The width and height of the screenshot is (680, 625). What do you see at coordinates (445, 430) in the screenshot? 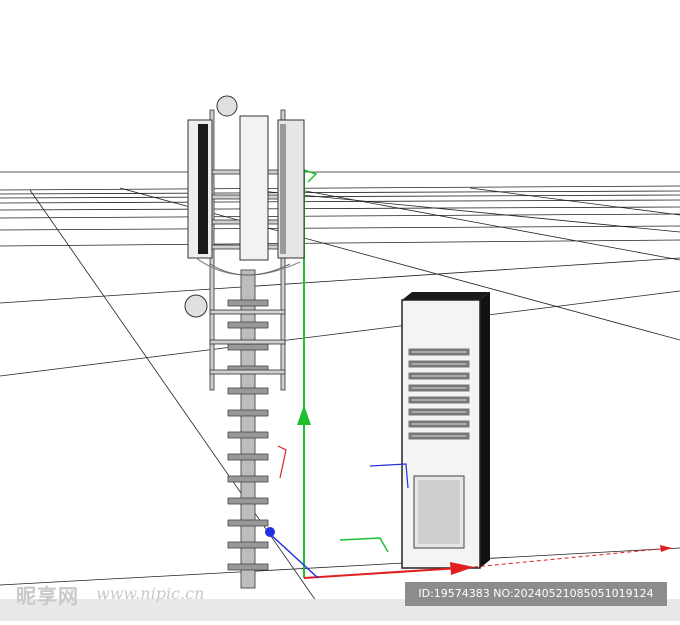
I see `equipment-cabinet-icon` at bounding box center [445, 430].